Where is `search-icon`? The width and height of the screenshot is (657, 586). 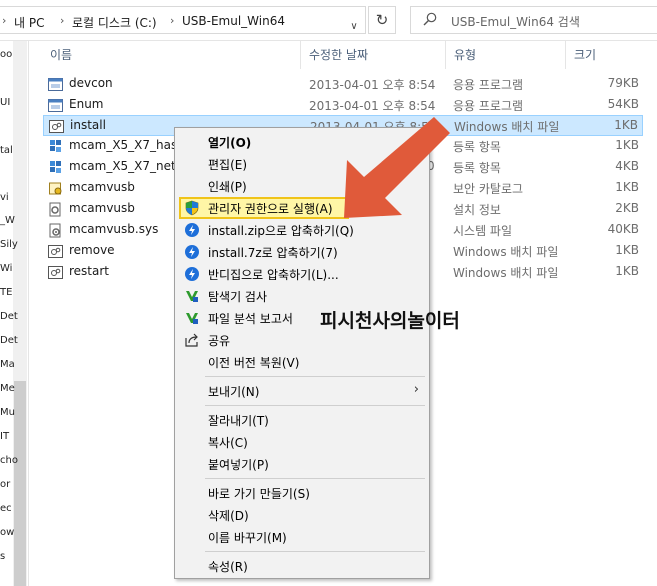 search-icon is located at coordinates (430, 19).